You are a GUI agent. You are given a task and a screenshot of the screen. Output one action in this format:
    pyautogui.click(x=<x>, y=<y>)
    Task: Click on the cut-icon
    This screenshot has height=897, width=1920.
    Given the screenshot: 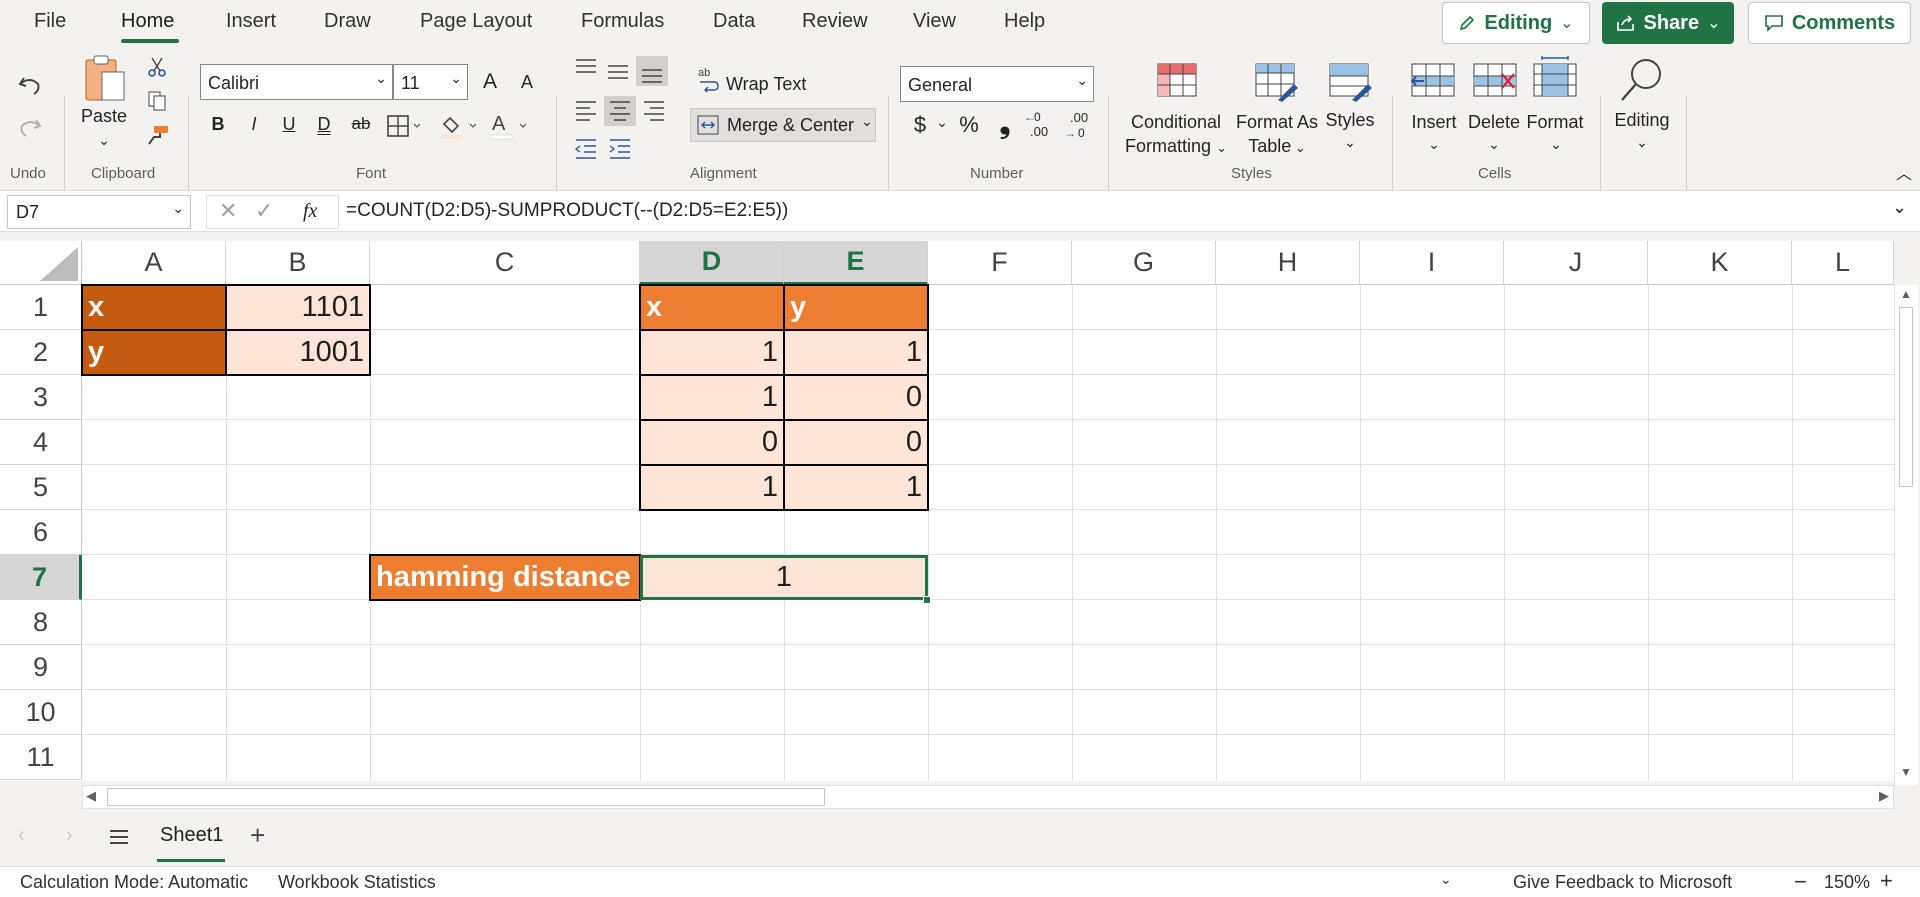 What is the action you would take?
    pyautogui.click(x=157, y=67)
    